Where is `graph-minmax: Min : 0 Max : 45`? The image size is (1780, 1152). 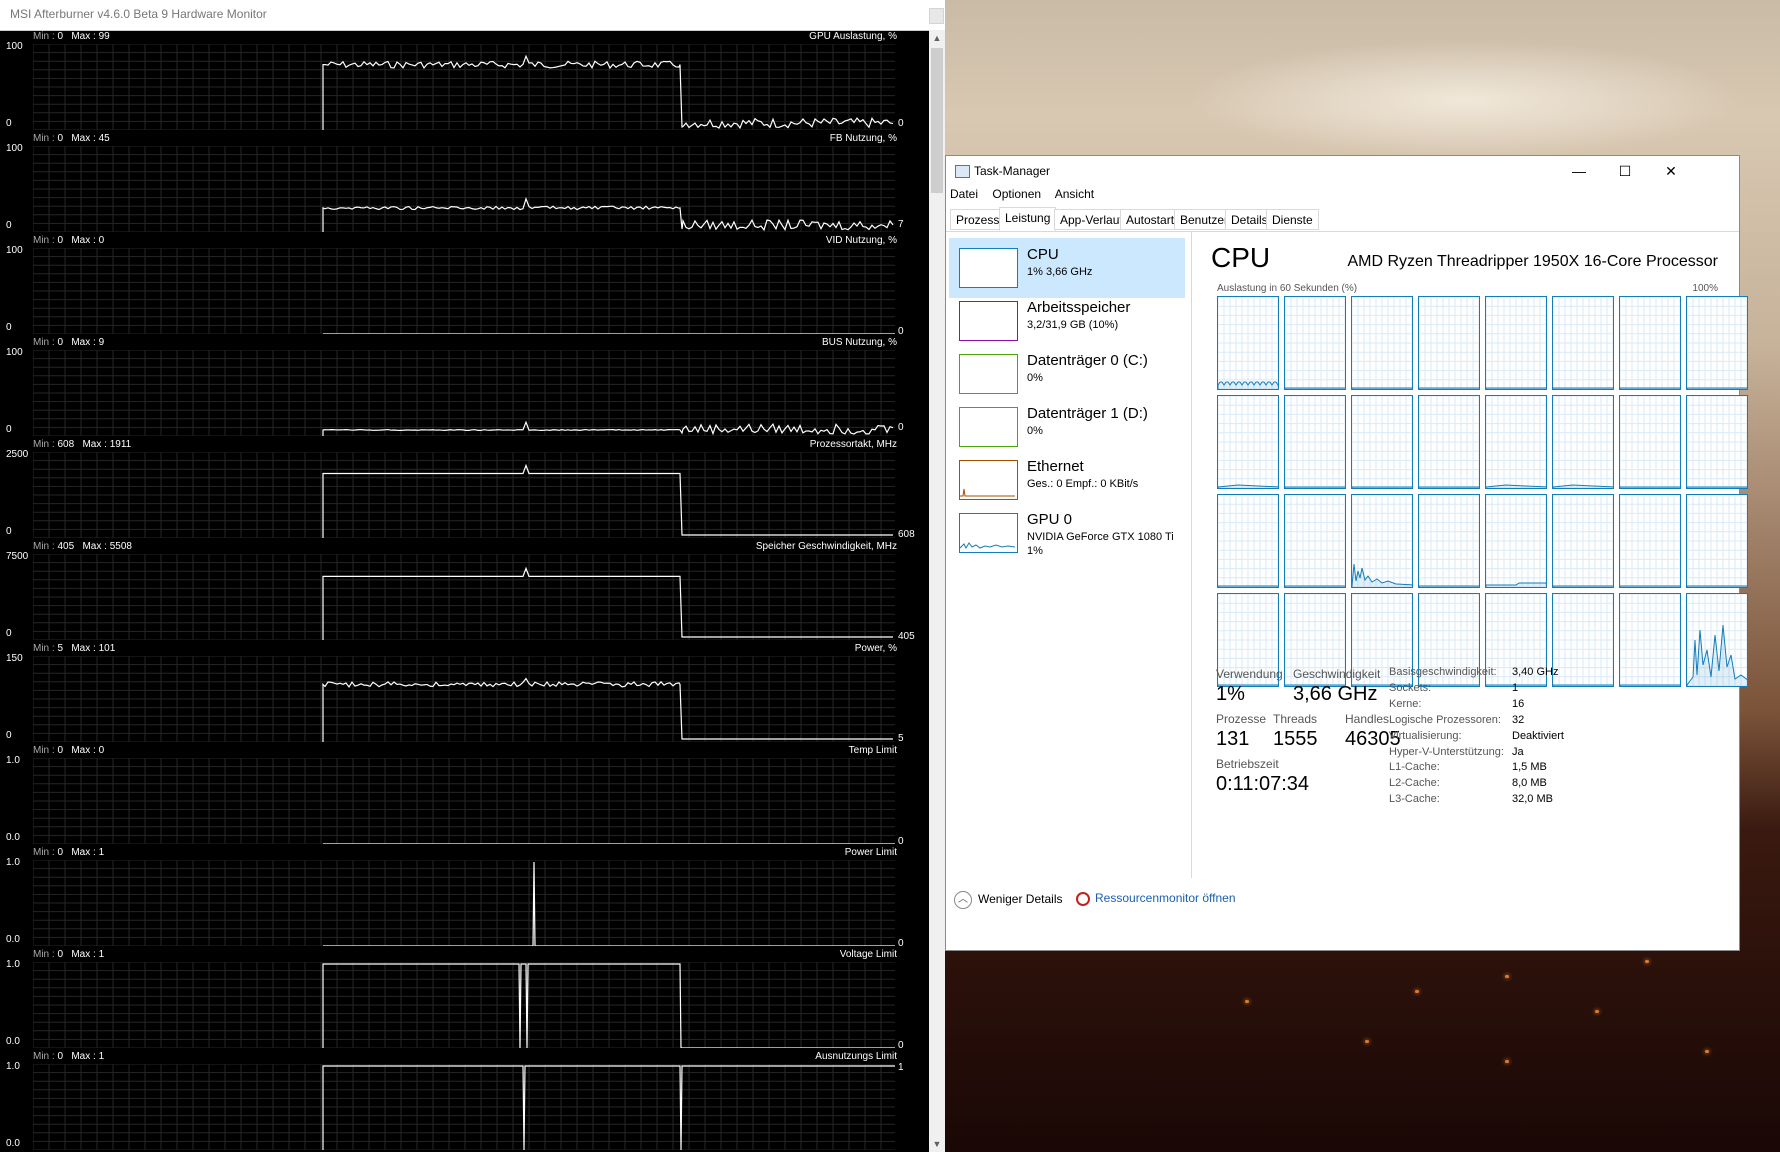
graph-minmax: Min : 0 Max : 45 is located at coordinates (71, 138).